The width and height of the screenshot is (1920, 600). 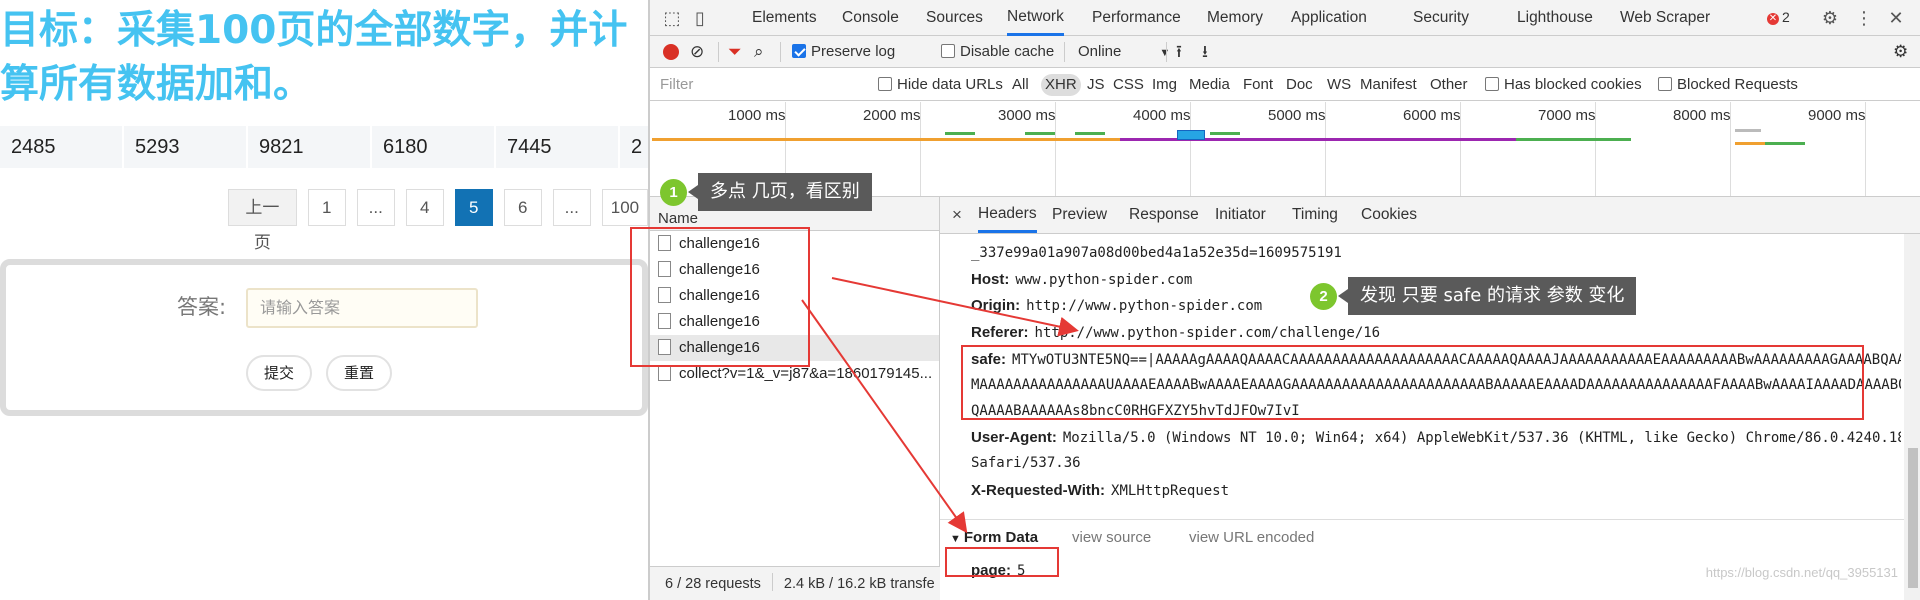 I want to click on tab-sources: Sources, so click(x=954, y=18).